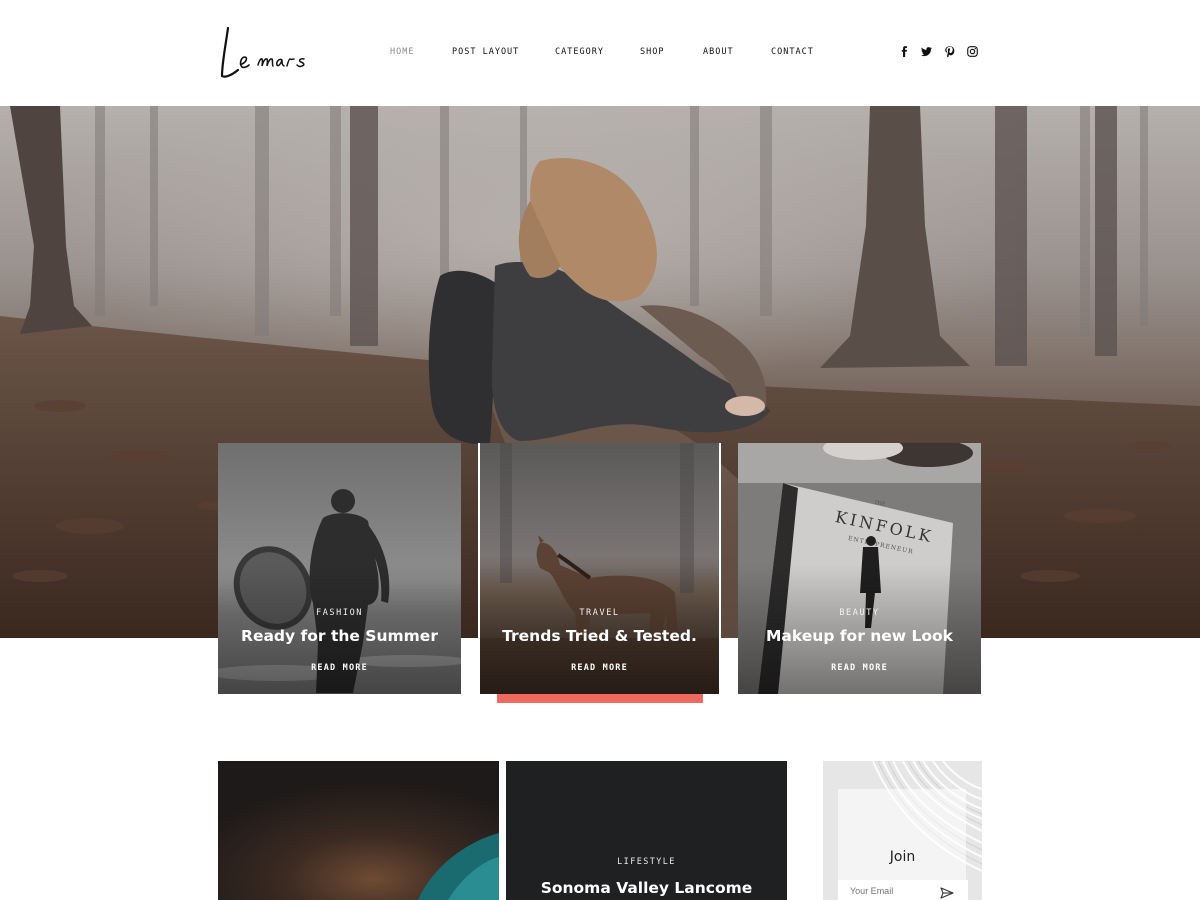  What do you see at coordinates (402, 52) in the screenshot?
I see `nav-home: HOME` at bounding box center [402, 52].